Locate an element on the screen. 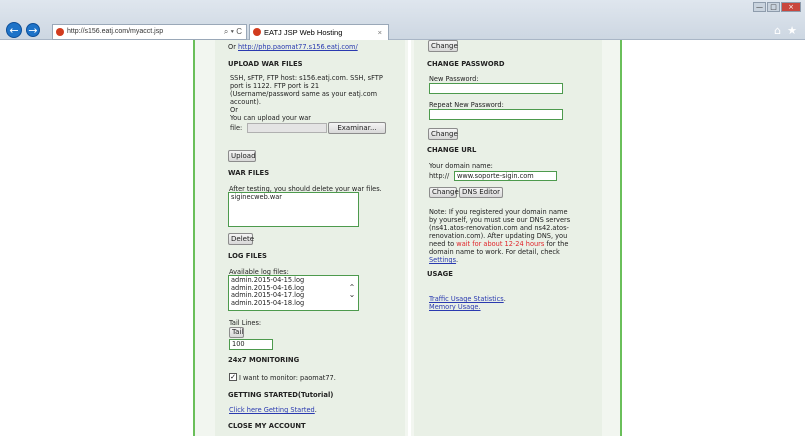 This screenshot has width=805, height=436. close-account-heading: CLOSE MY ACCOUNT is located at coordinates (267, 426).